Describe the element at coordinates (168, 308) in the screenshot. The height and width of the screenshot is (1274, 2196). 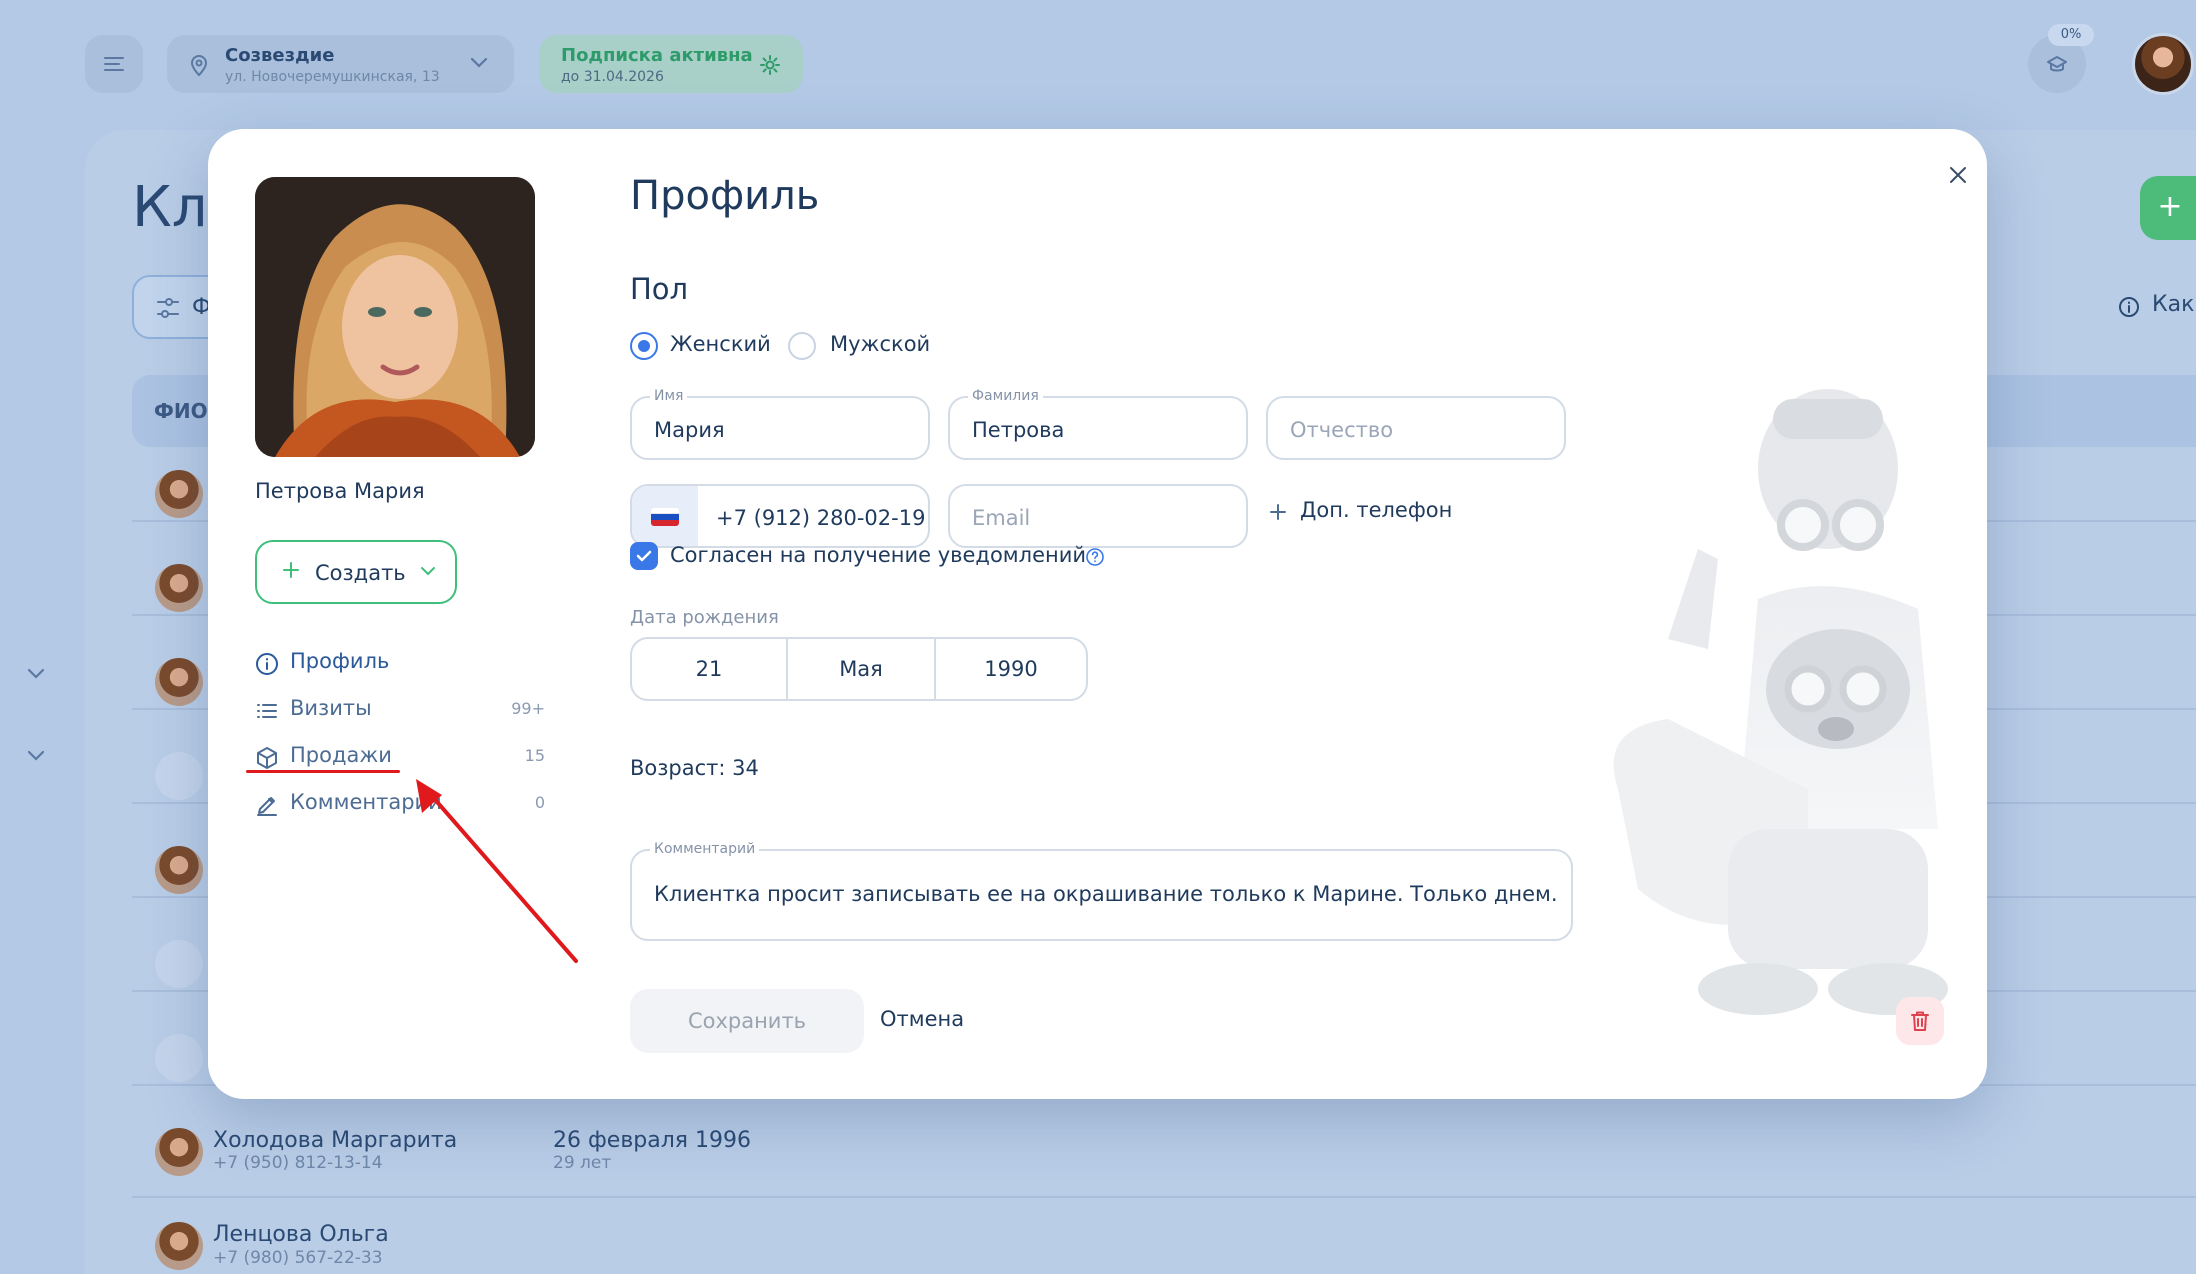
I see `filter-icon` at that location.